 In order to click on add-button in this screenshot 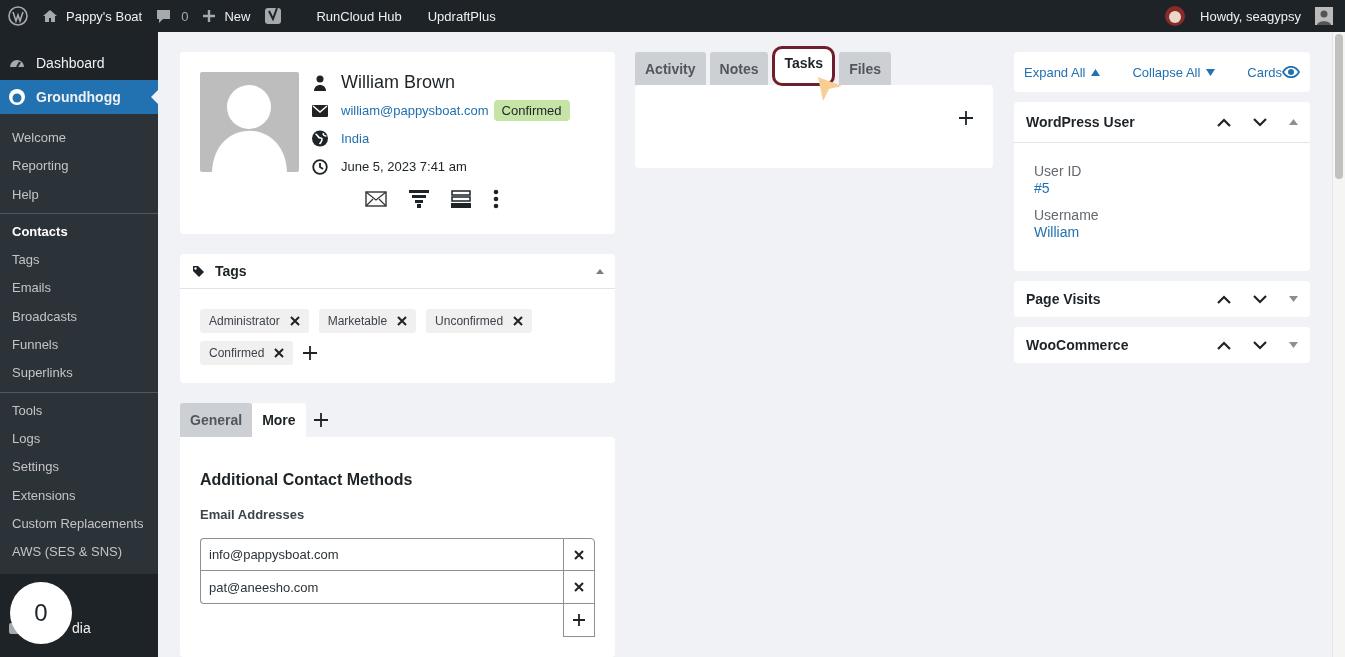, I will do `click(579, 620)`.